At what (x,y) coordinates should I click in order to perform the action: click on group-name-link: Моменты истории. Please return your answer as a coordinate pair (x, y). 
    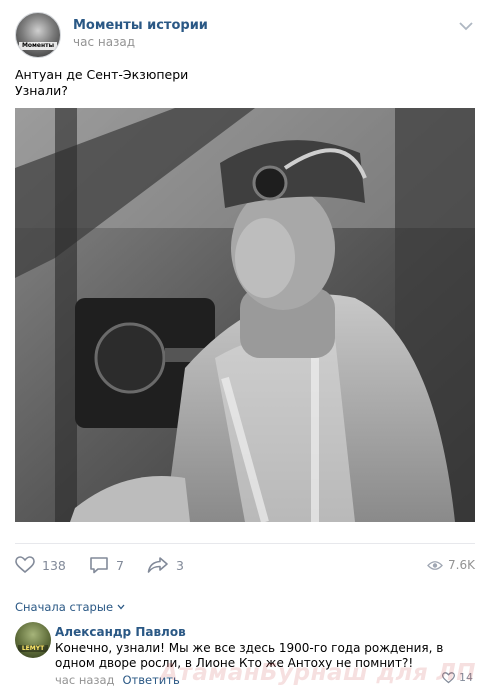
    Looking at the image, I should click on (140, 25).